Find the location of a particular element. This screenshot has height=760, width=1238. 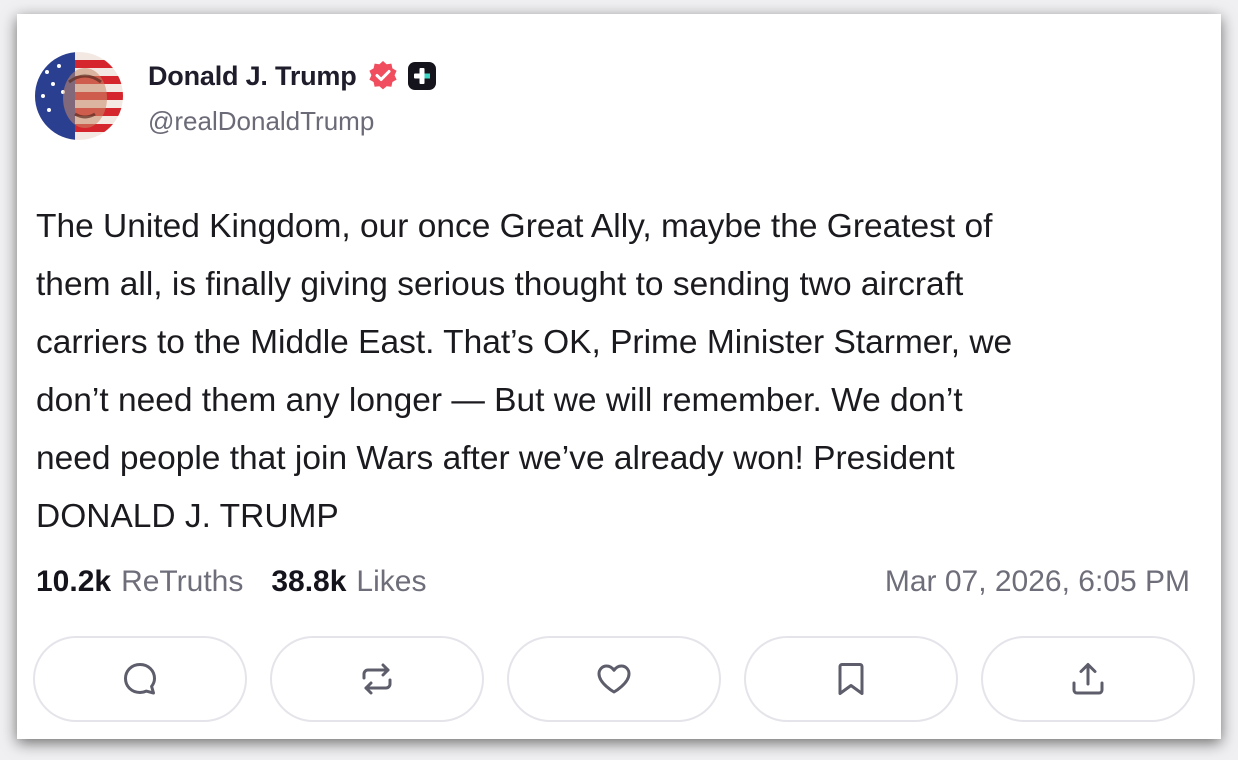

author-display-name: Donald J. Trump is located at coordinates (252, 76).